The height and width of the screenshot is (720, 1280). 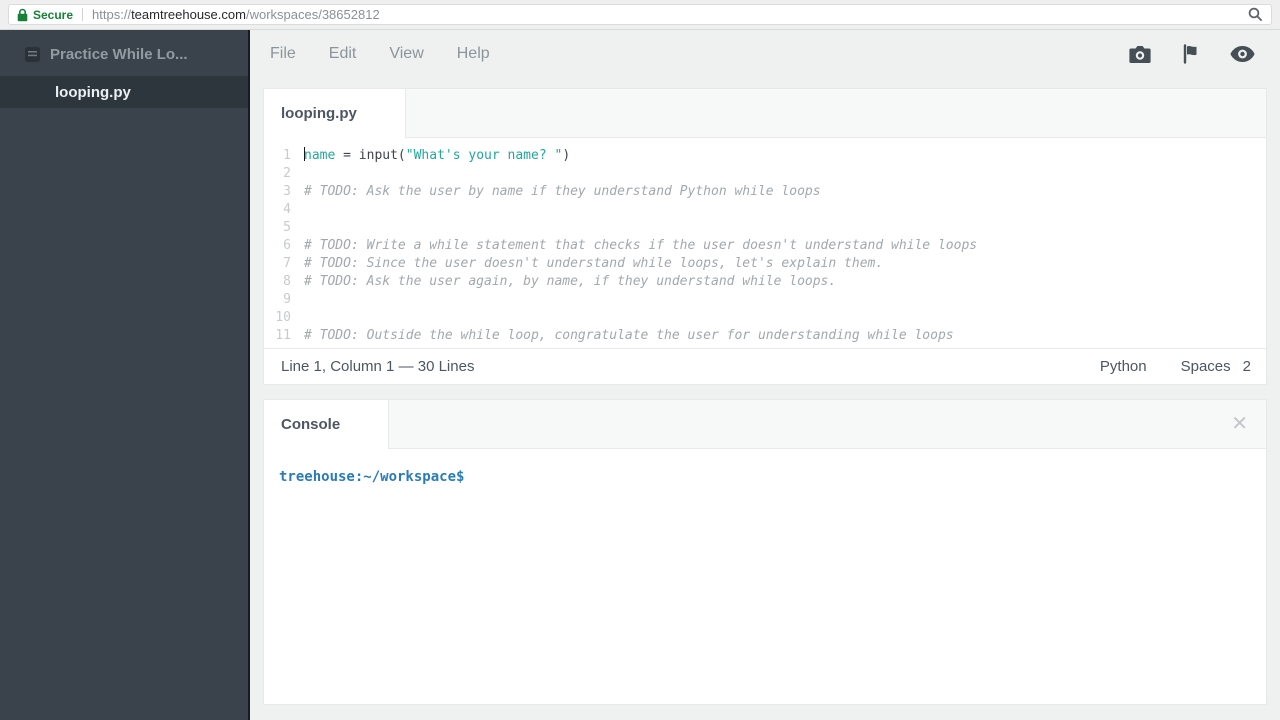 I want to click on line-number: 7, so click(x=287, y=263).